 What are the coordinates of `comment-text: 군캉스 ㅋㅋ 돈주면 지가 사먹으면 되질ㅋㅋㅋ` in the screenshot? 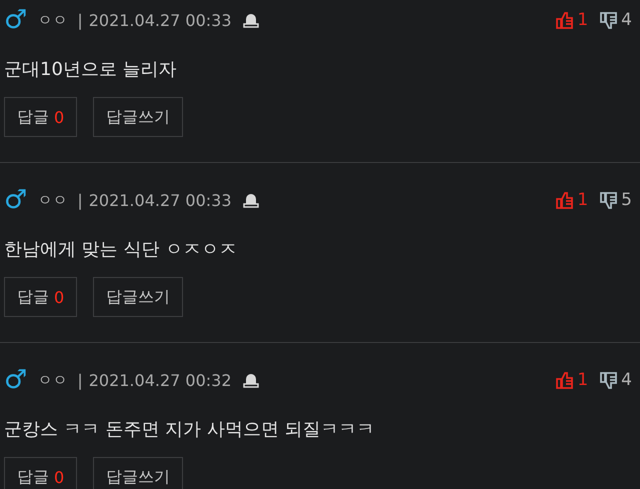 It's located at (190, 430).